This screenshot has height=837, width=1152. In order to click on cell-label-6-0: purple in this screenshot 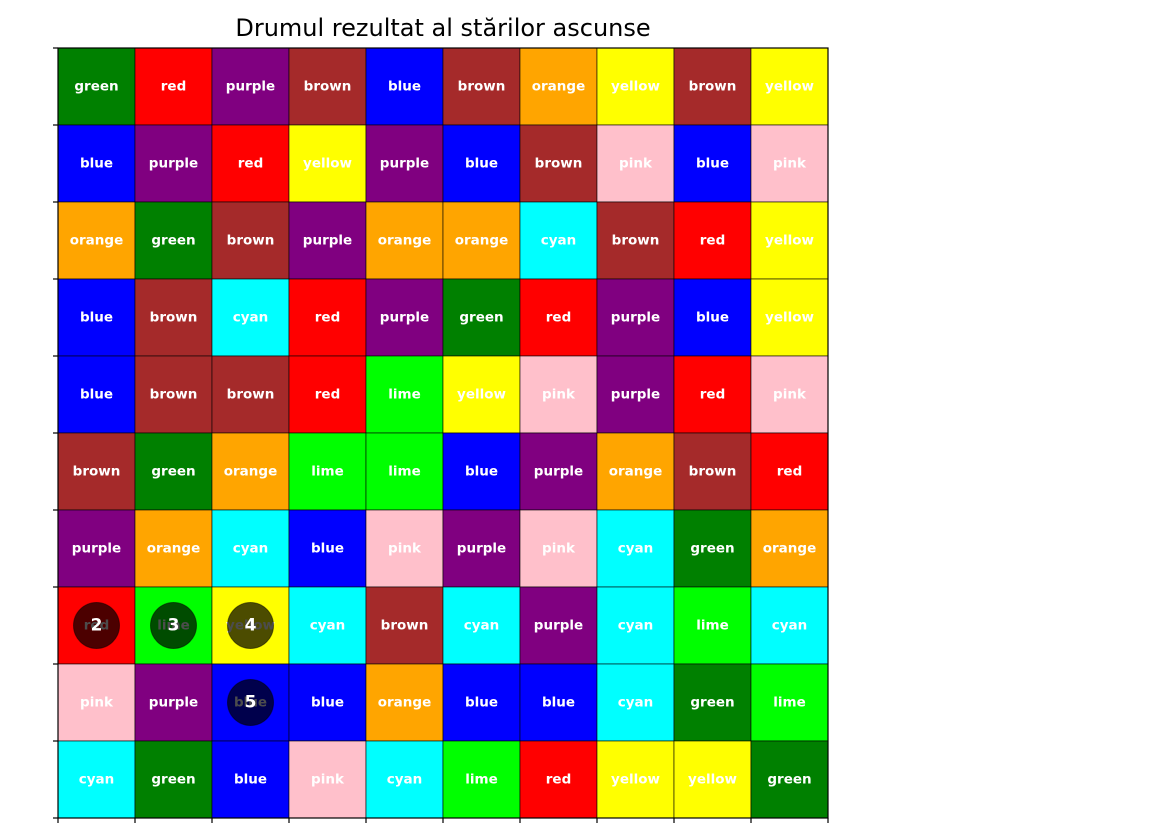, I will do `click(96, 549)`.